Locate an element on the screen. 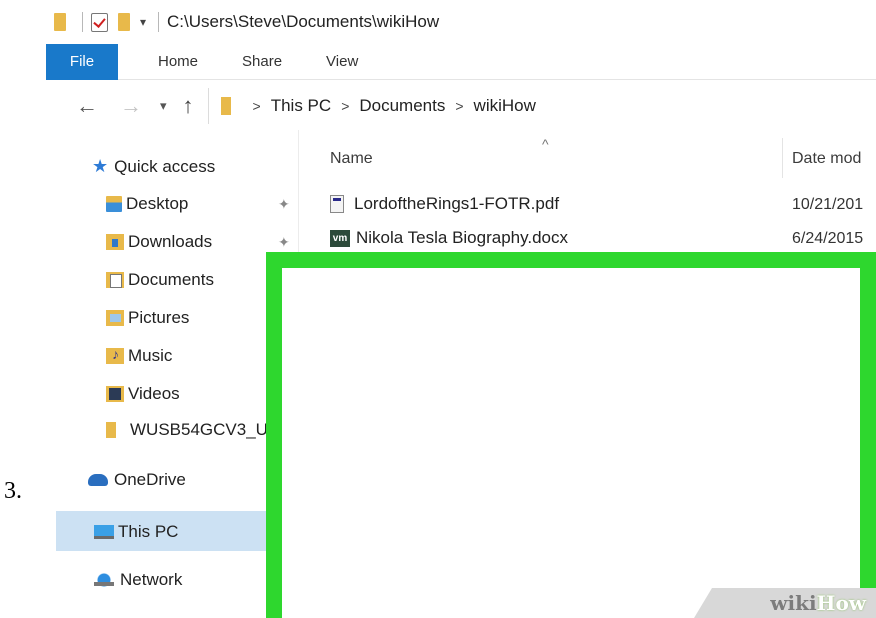 Image resolution: width=876 pixels, height=618 pixels. tab-view: View is located at coordinates (342, 61).